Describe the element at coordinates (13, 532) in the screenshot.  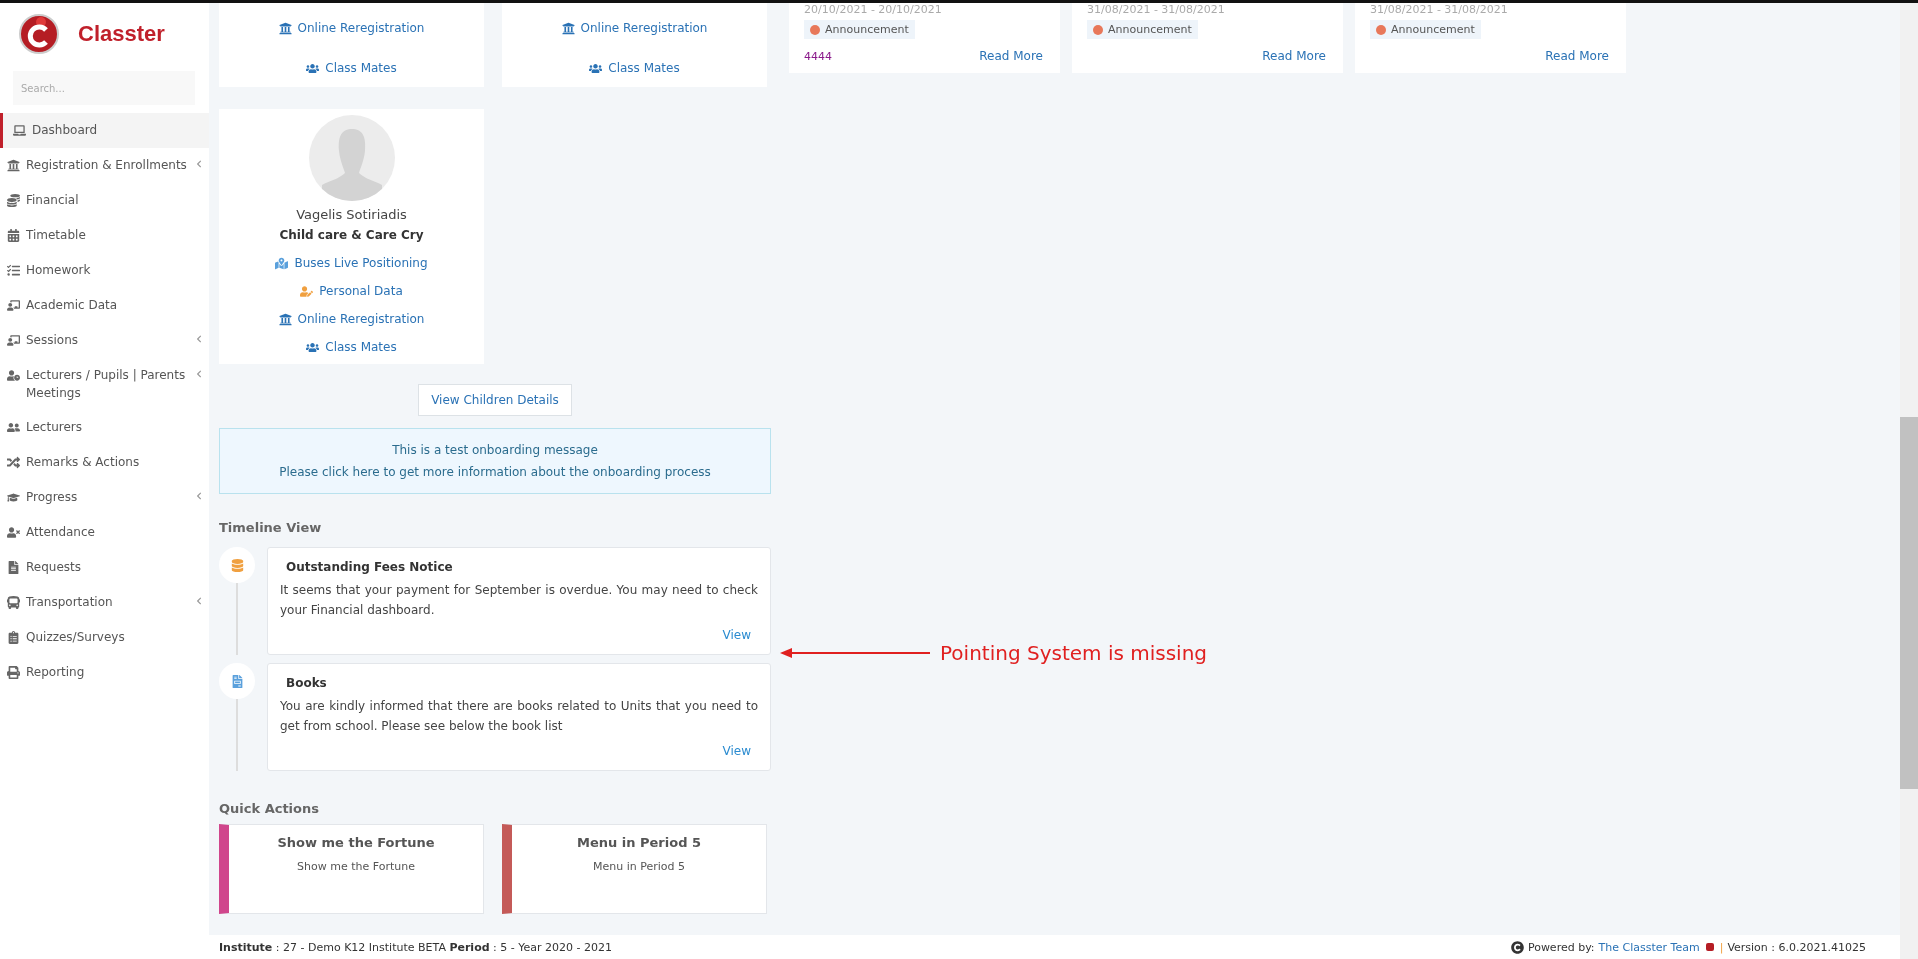
I see `user-x-icon` at that location.